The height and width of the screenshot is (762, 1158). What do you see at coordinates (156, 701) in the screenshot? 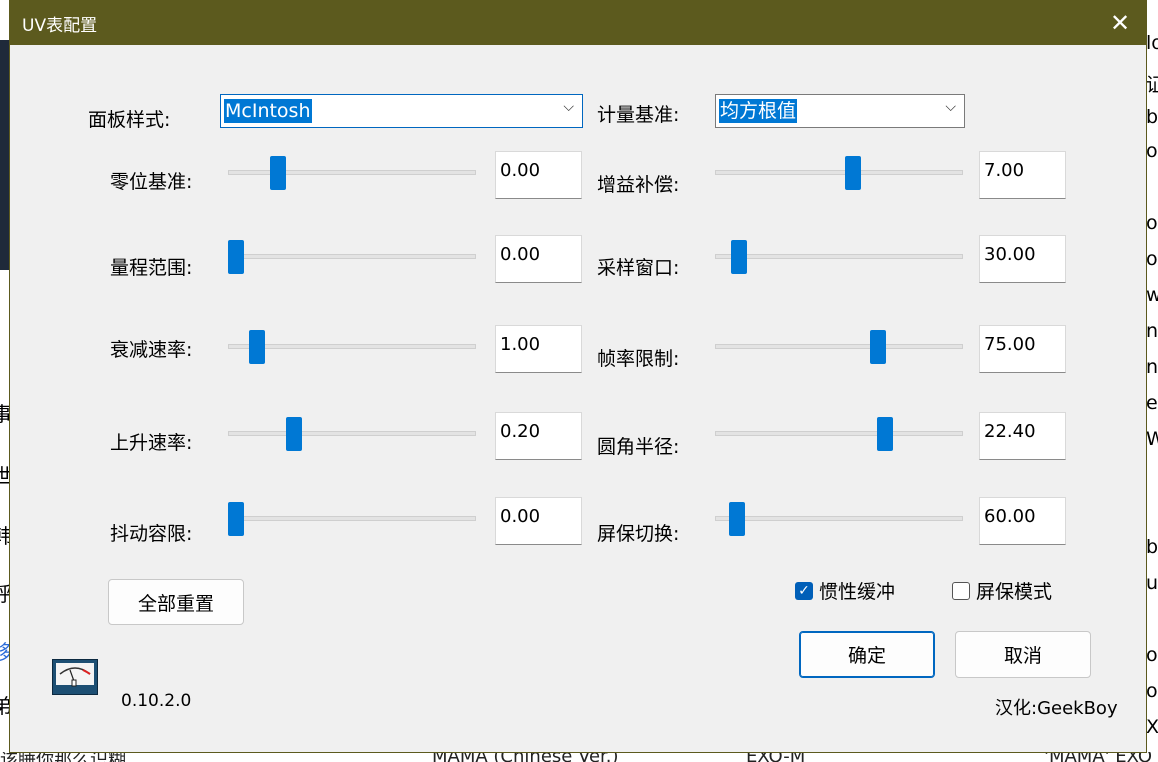
I see `version-text: 0.10.2.0` at bounding box center [156, 701].